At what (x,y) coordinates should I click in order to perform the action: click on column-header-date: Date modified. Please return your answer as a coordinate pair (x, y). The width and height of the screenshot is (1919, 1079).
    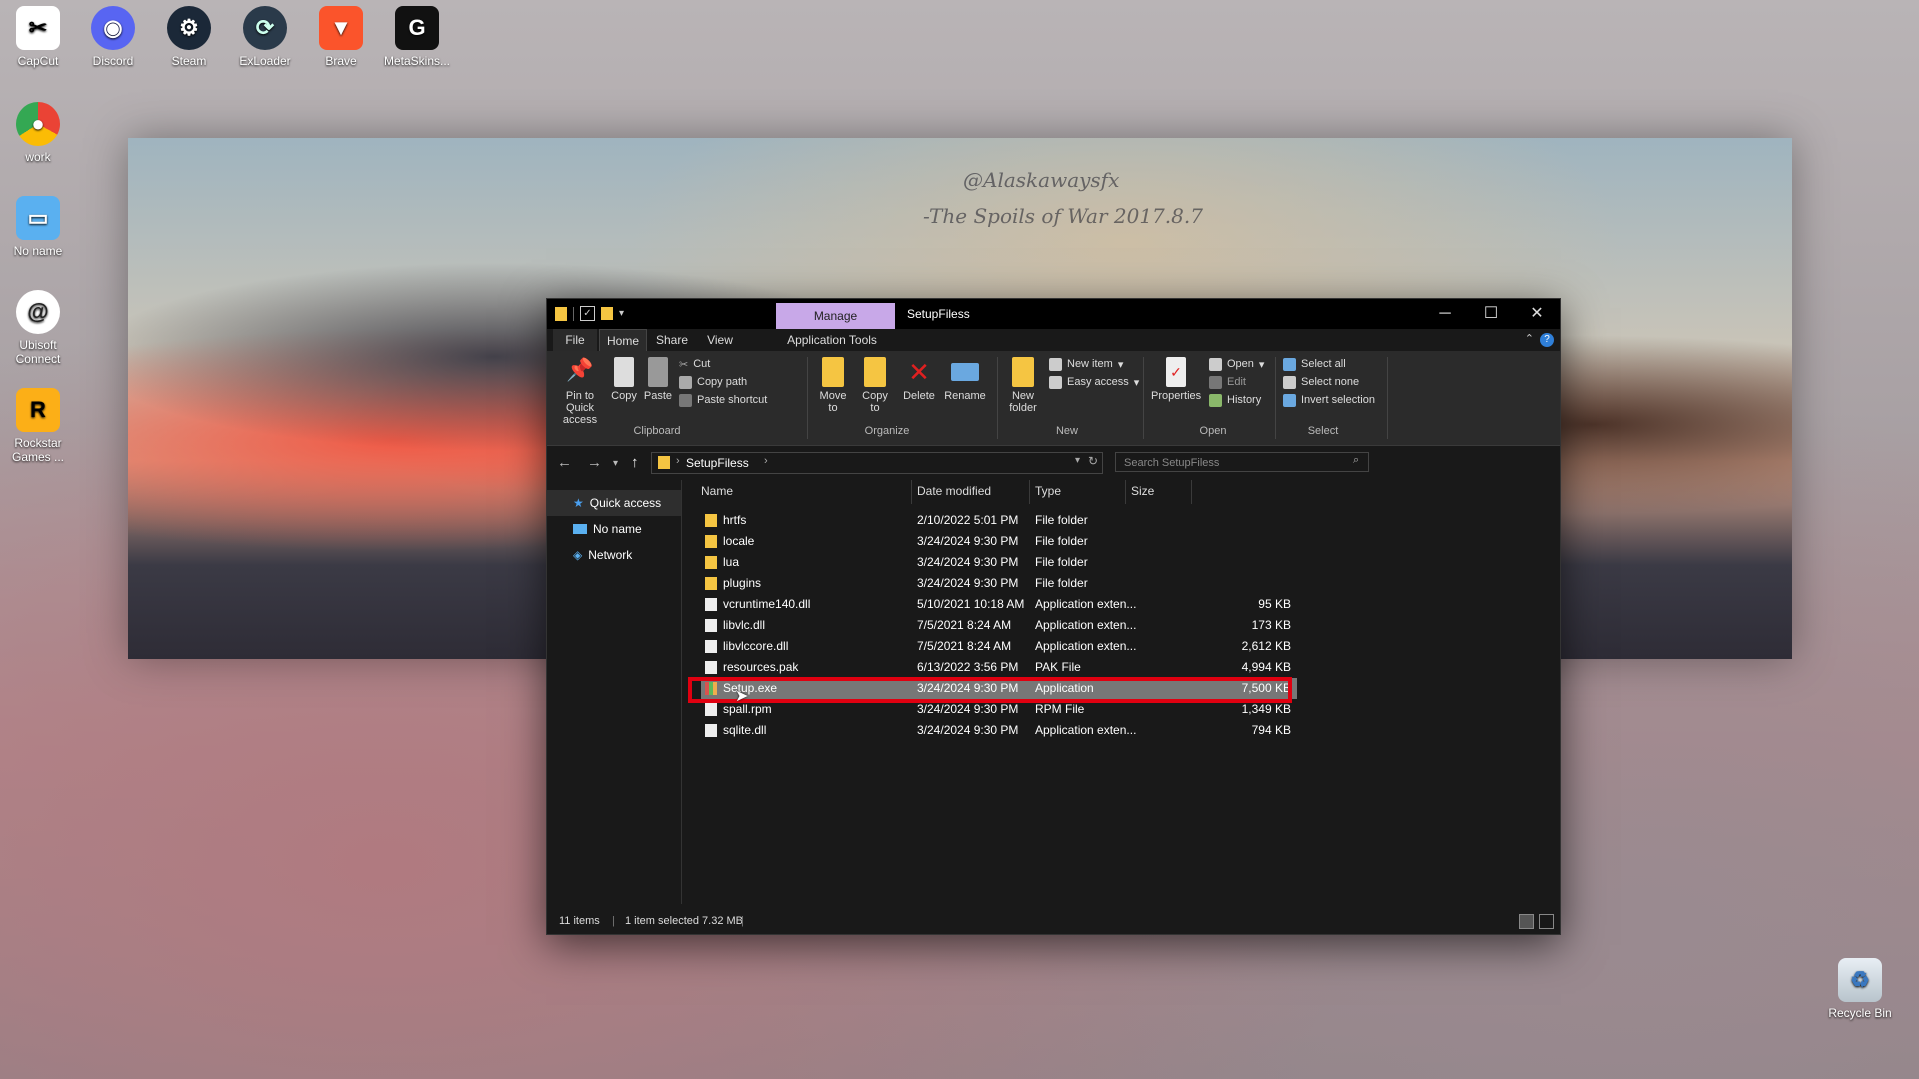
    Looking at the image, I should click on (954, 491).